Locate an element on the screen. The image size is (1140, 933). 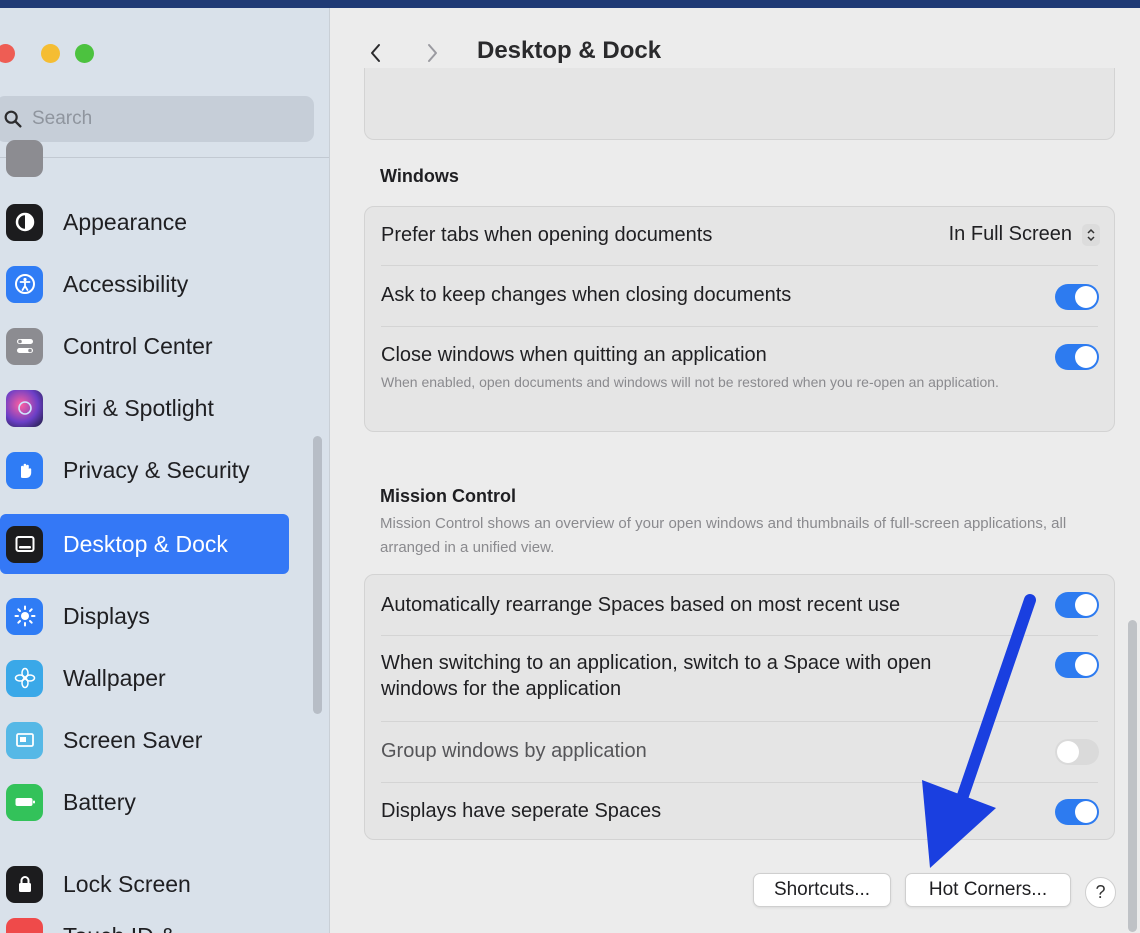
sidebar-item-label: Lock Screen is located at coordinates (127, 883).